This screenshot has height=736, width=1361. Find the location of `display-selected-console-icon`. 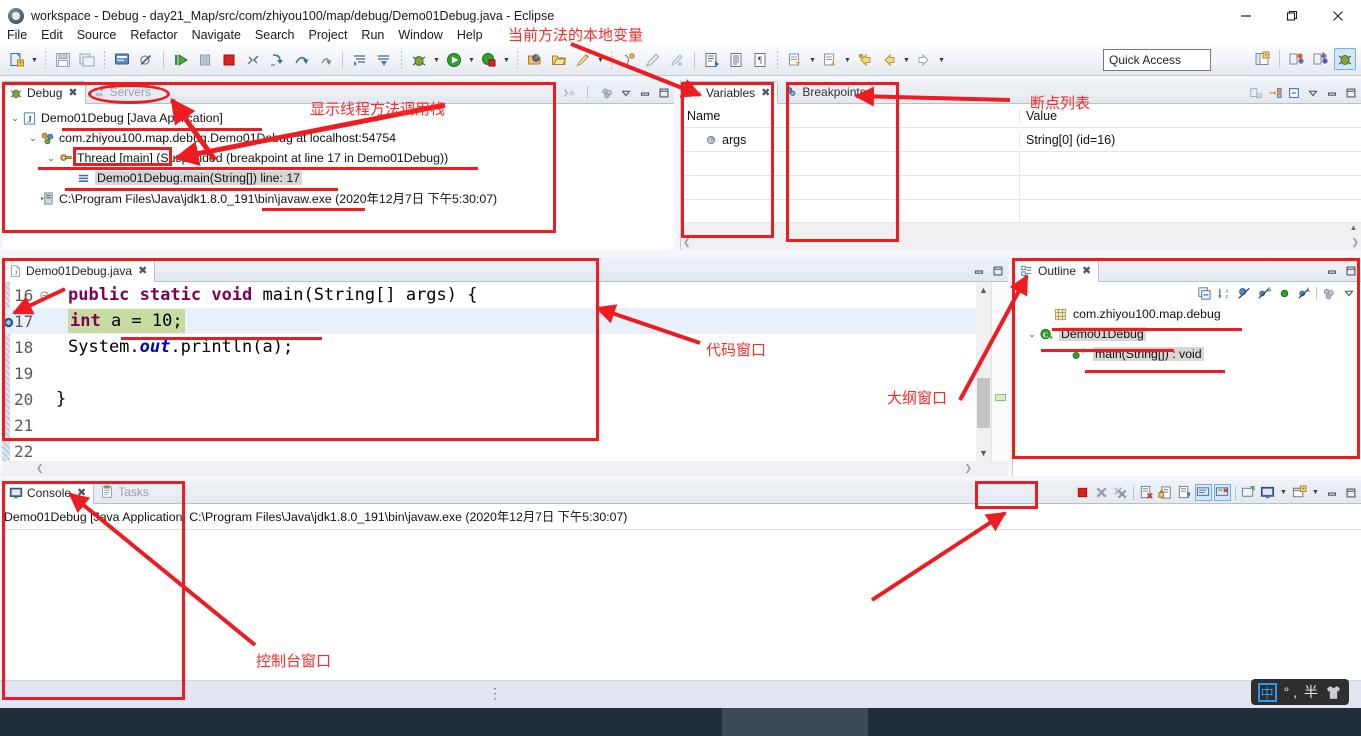

display-selected-console-icon is located at coordinates (1203, 492).